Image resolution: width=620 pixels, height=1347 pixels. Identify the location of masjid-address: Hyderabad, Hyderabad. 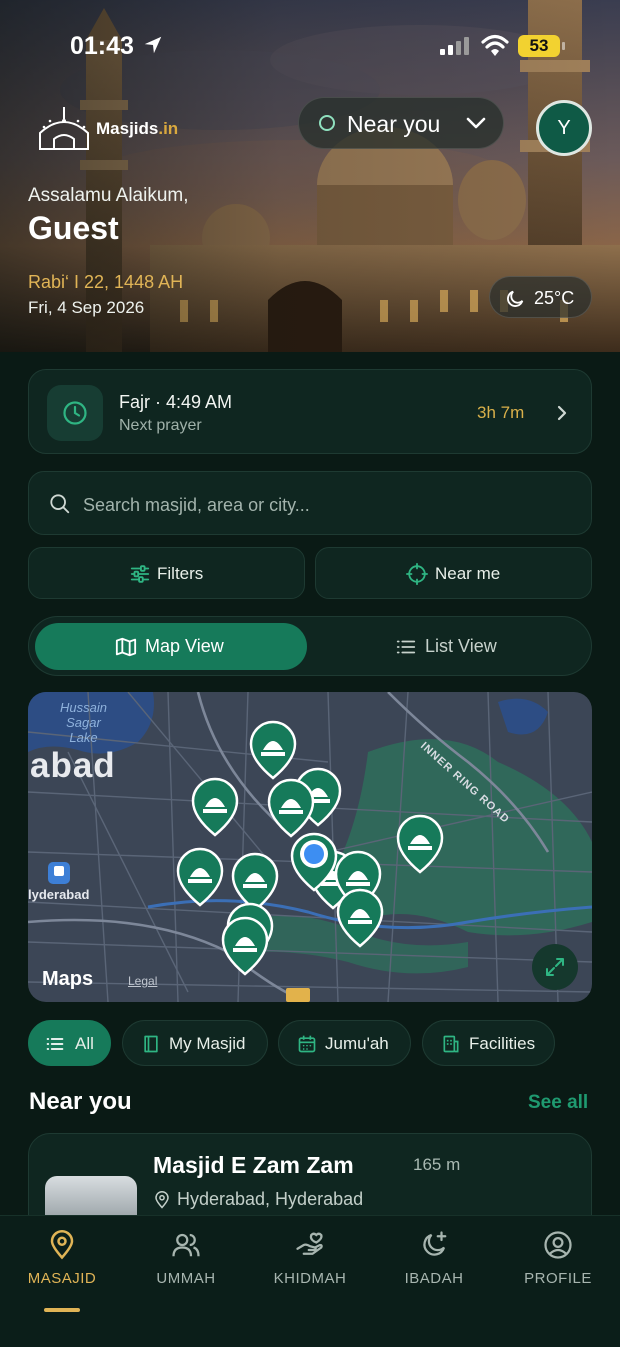
(270, 1199).